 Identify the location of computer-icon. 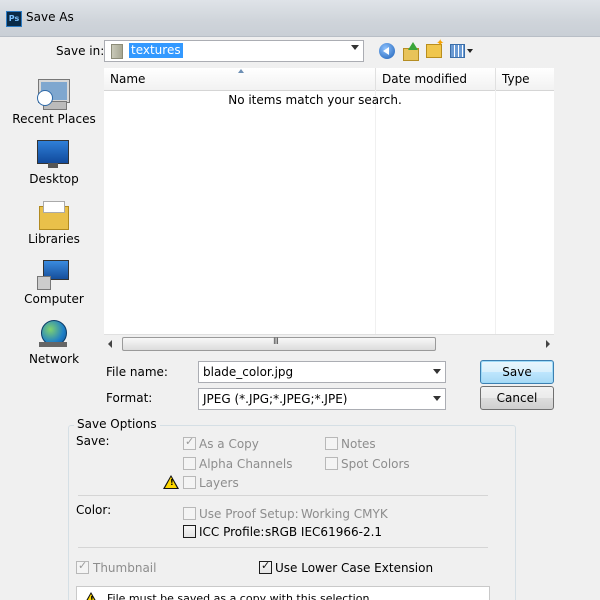
(53, 274).